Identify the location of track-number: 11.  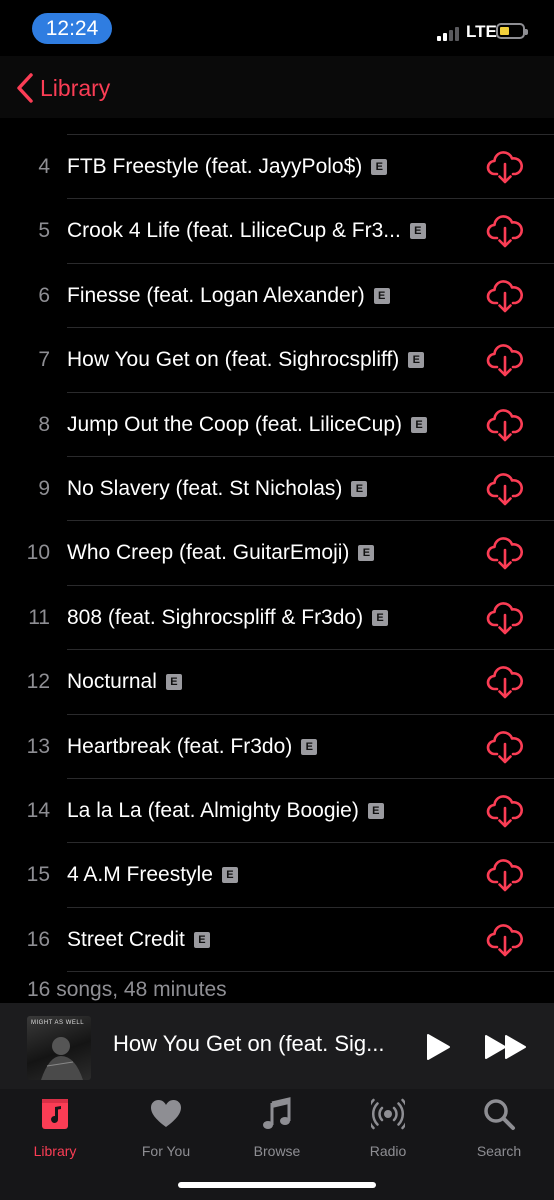
(39, 617).